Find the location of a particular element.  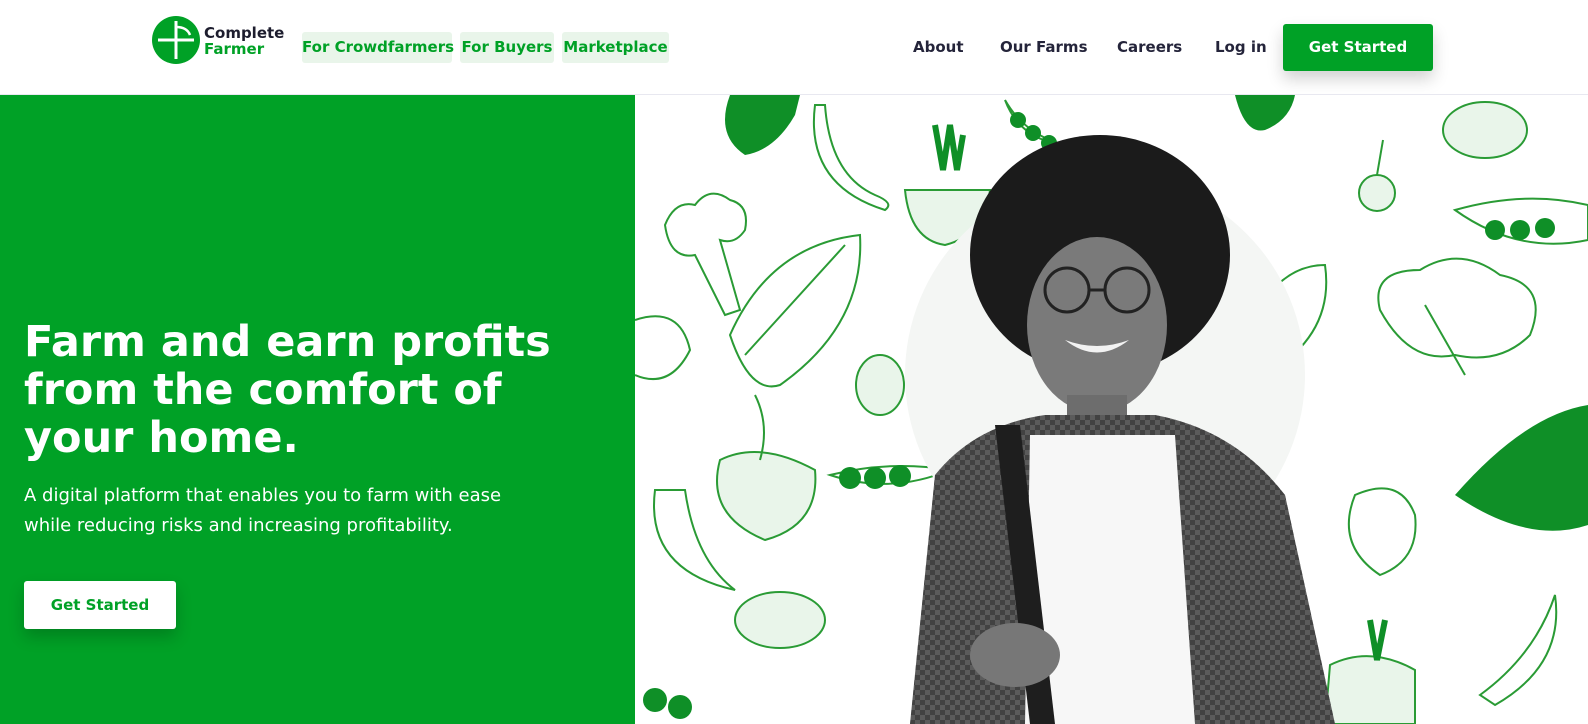

nav-link-log-in: Log in is located at coordinates (1241, 47).